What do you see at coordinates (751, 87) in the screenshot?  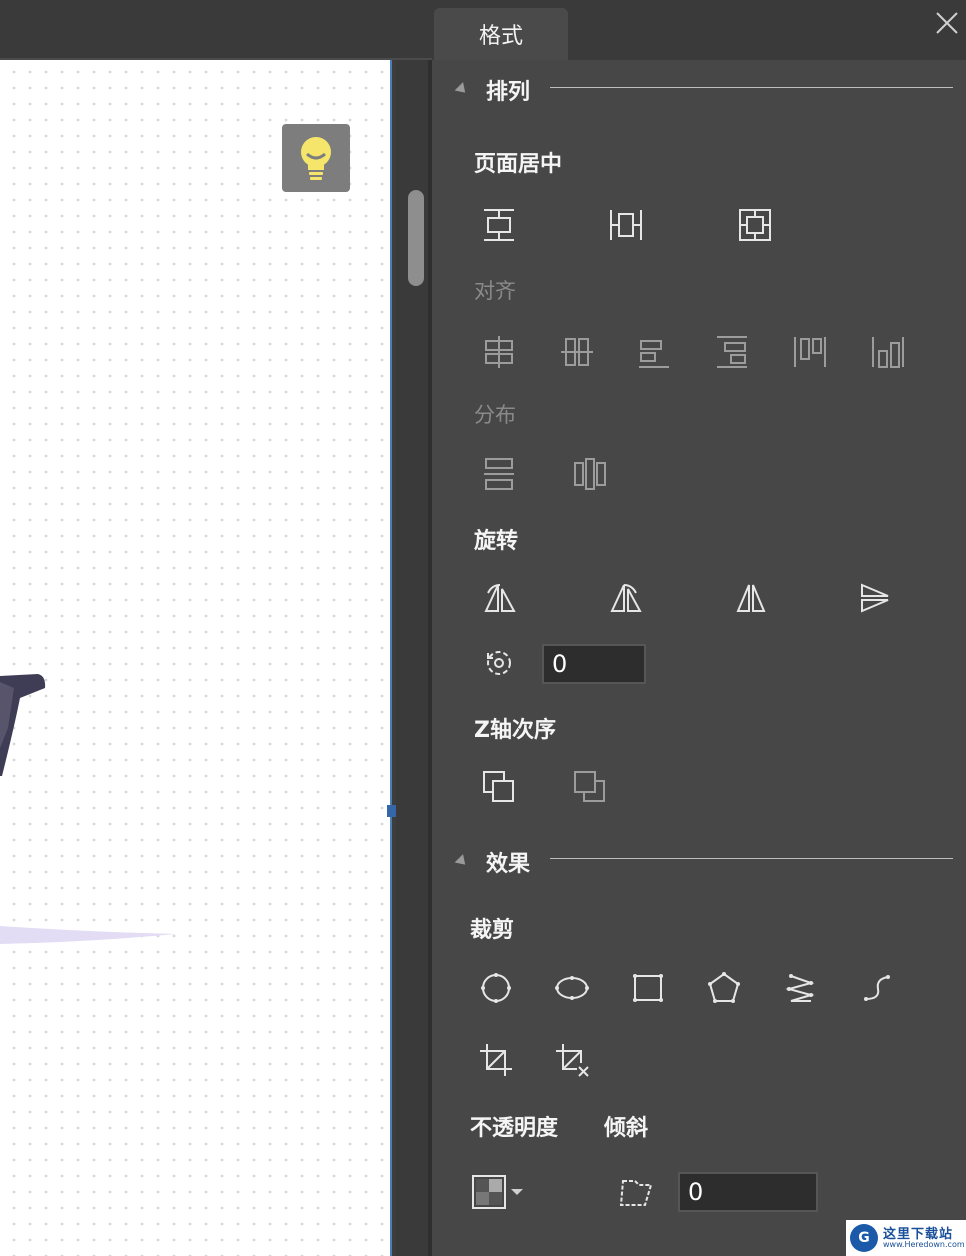 I see `arrange-divider` at bounding box center [751, 87].